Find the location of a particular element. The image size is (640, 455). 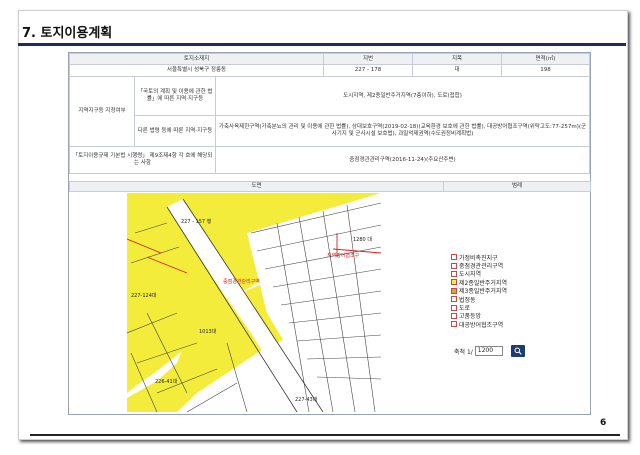

legend-header: 범례 is located at coordinates (517, 186).